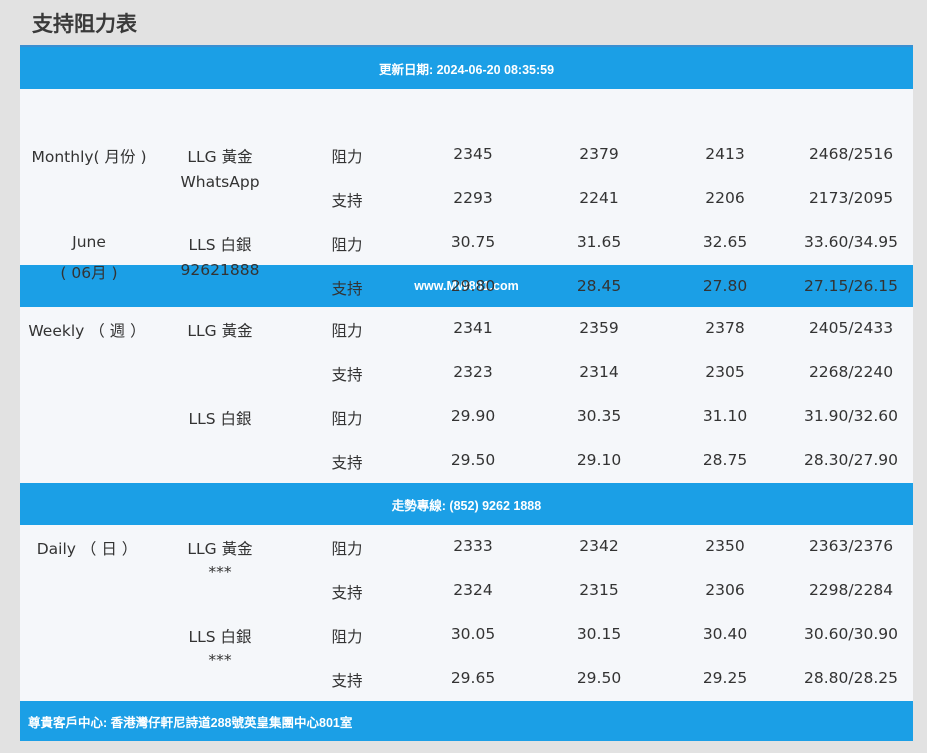 The image size is (927, 753). What do you see at coordinates (466, 504) in the screenshot?
I see `hotline-bar: 走勢專線: (852) 9262 1888` at bounding box center [466, 504].